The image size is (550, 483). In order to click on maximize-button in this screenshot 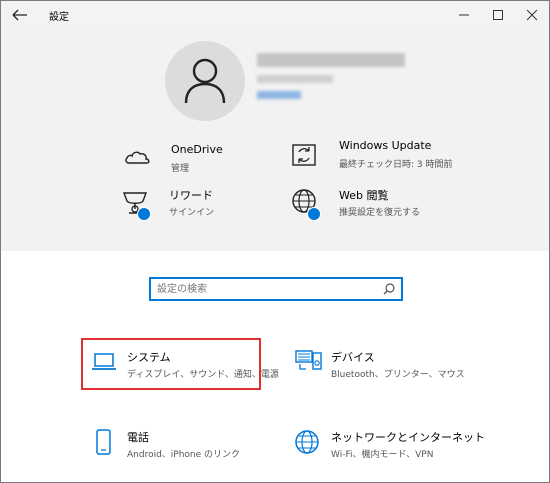, I will do `click(498, 15)`.